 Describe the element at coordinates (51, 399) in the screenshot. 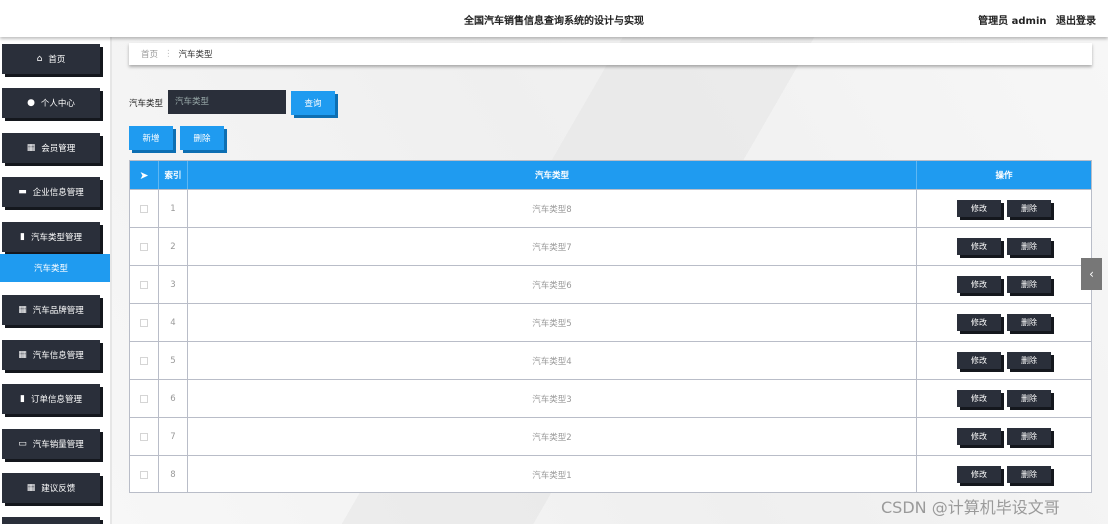

I see `sidebar-item-orders: ▮ 订单信息管理` at that location.